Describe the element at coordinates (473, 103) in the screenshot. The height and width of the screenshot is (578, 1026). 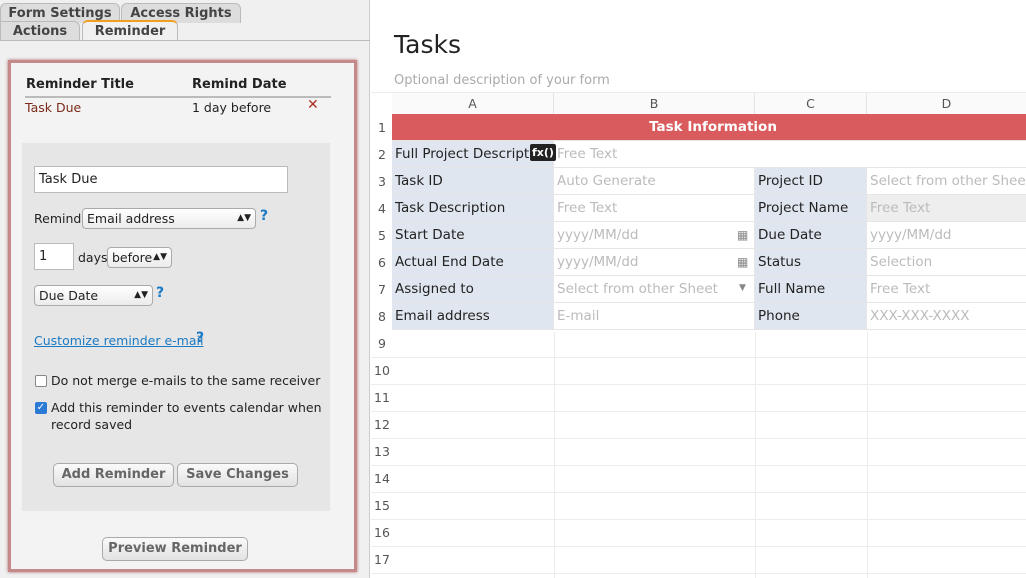
I see `column-header-a: A` at that location.